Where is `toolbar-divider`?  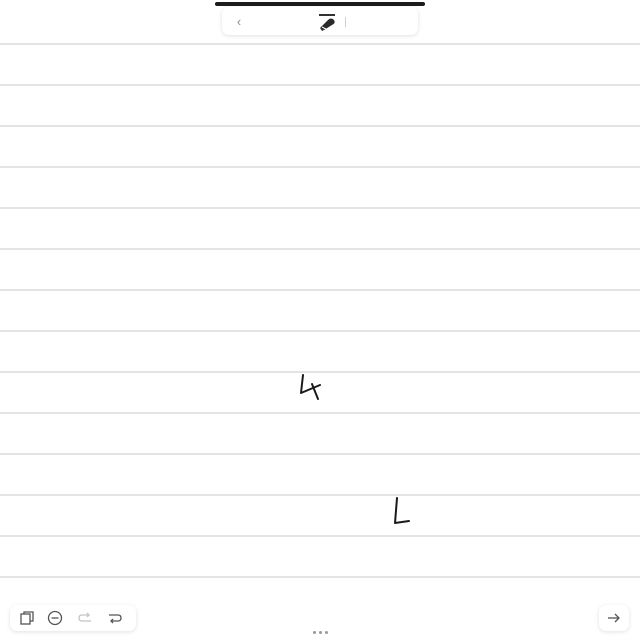
toolbar-divider is located at coordinates (345, 22).